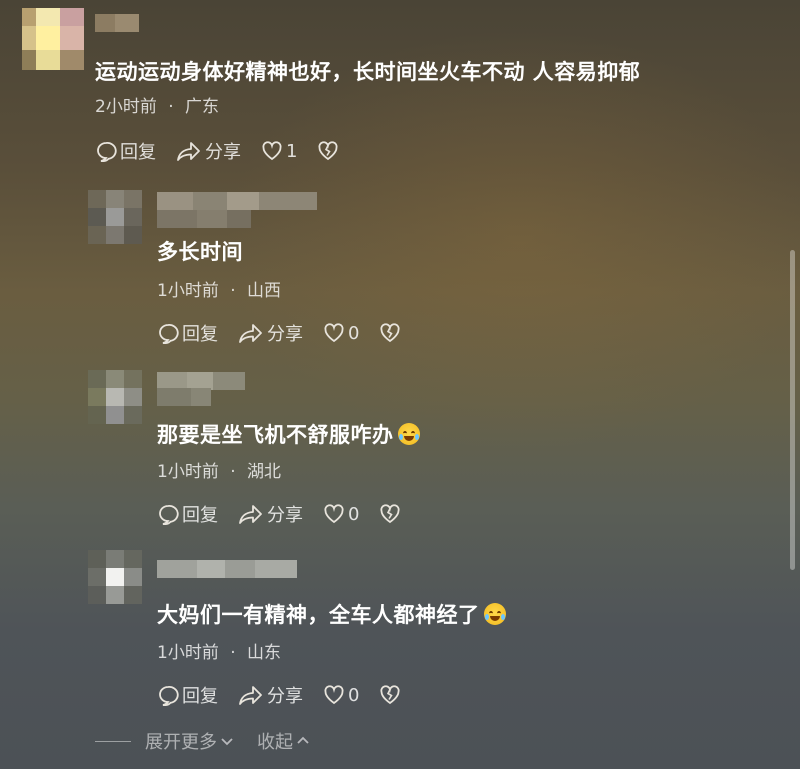 Image resolution: width=800 pixels, height=769 pixels. Describe the element at coordinates (408, 434) in the screenshot. I see `crying-laughing-emoji` at that location.